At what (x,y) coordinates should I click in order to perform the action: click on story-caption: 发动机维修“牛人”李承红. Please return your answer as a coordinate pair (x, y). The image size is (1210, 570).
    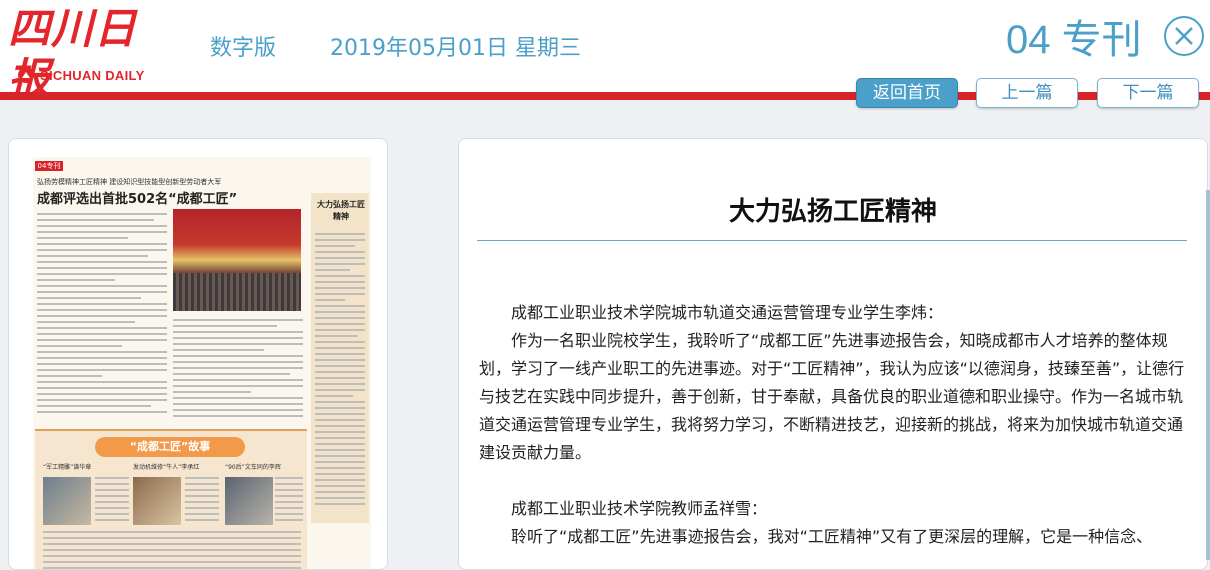
    Looking at the image, I should click on (166, 467).